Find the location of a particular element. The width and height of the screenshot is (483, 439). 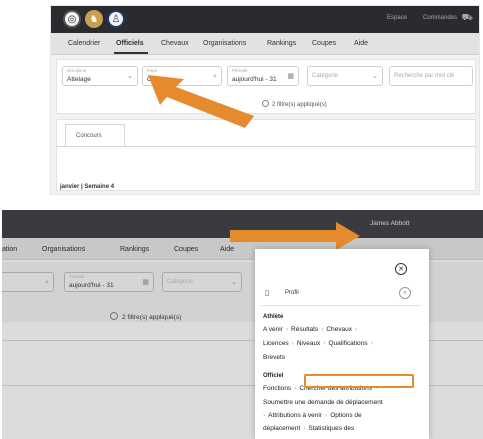

menu-link-demande-deplacement: Soumettre une demande de déplacement is located at coordinates (323, 402).